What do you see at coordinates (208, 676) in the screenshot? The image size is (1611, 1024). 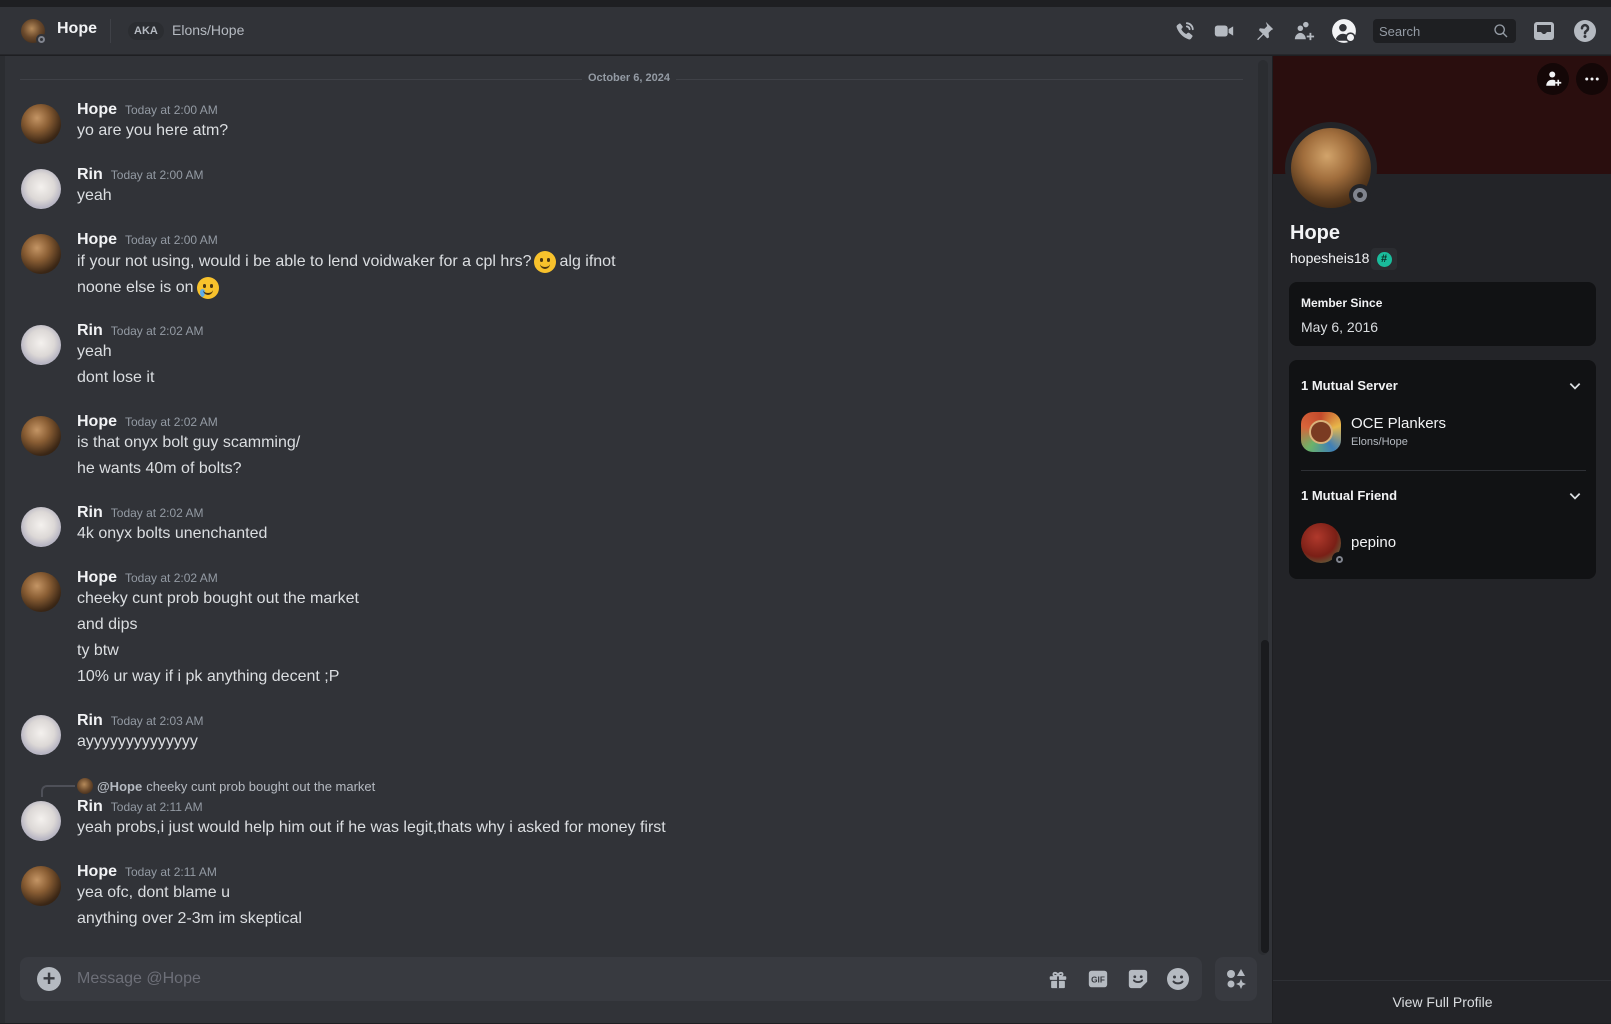 I see `message-text: 10% ur way if i pk anything decent ;P` at bounding box center [208, 676].